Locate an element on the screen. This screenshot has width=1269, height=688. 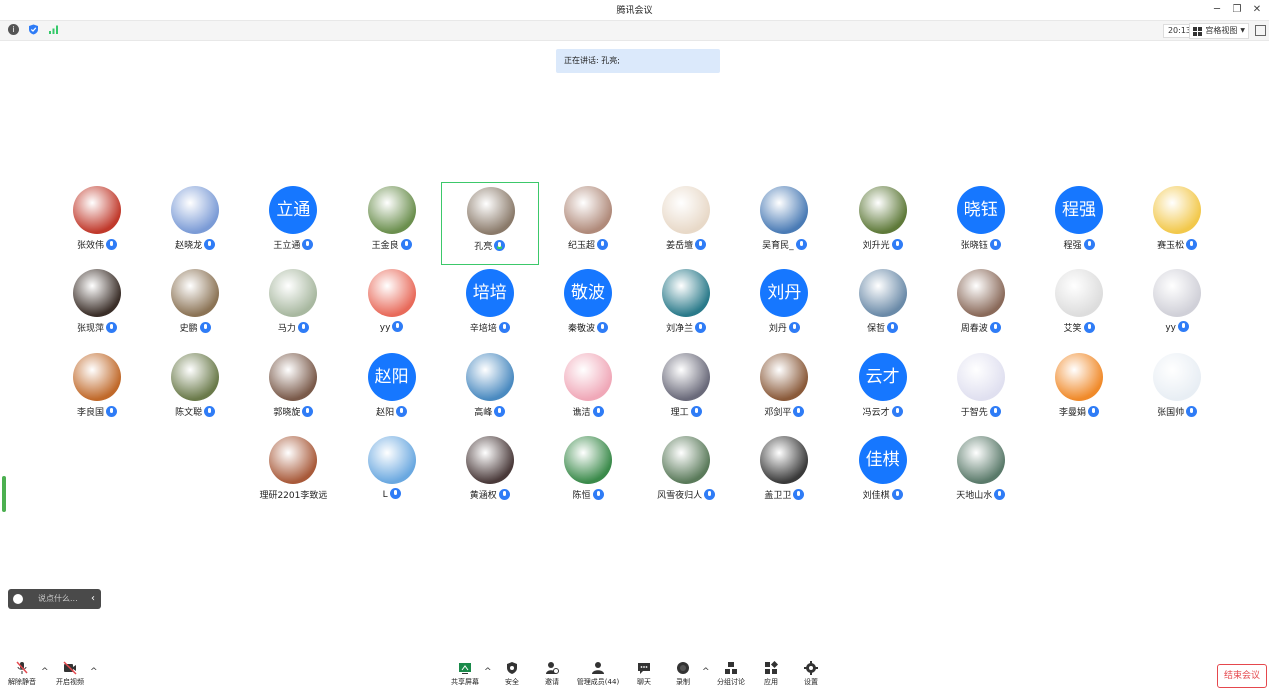
participant-tile: 赵晓龙 is located at coordinates (195, 223).